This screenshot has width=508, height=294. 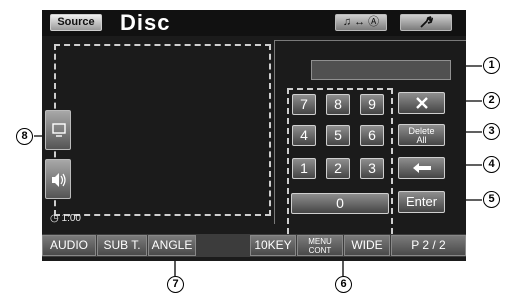 What do you see at coordinates (320, 241) in the screenshot?
I see `menu-control-label-line1: MENU` at bounding box center [320, 241].